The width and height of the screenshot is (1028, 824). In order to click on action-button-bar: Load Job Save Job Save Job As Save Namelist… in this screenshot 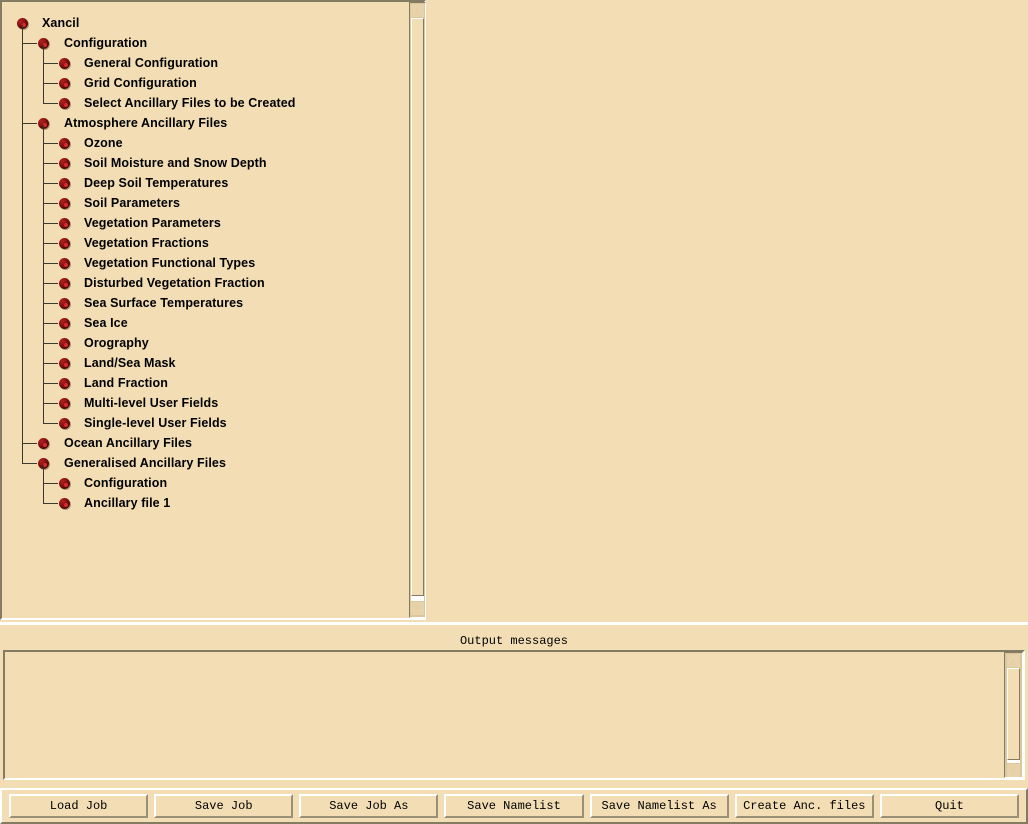, I will do `click(514, 806)`.